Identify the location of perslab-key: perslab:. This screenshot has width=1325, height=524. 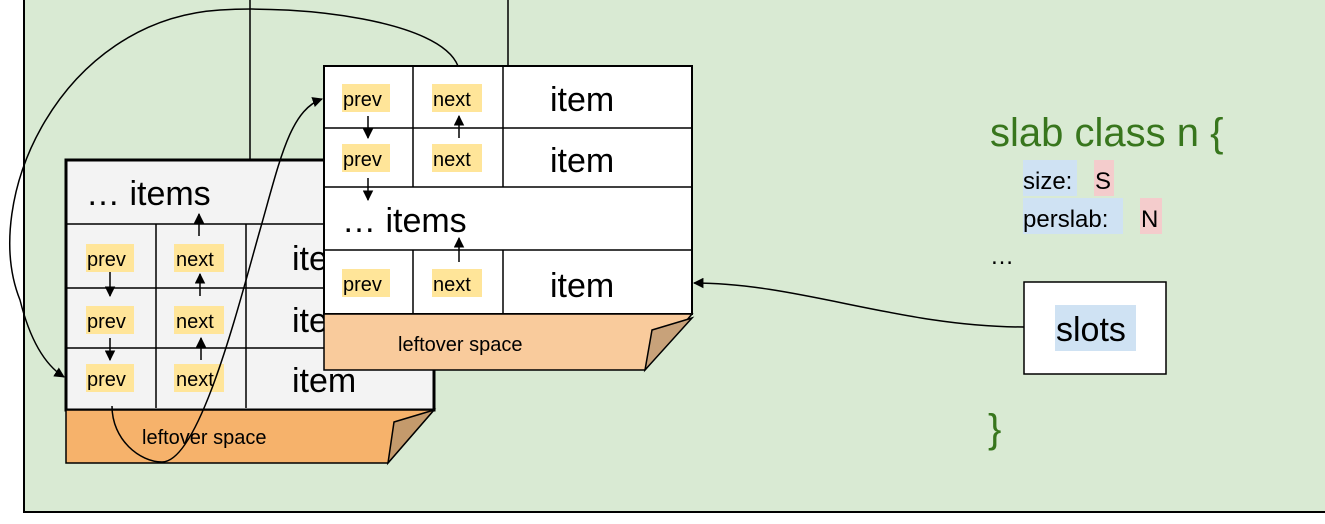
(1065, 219).